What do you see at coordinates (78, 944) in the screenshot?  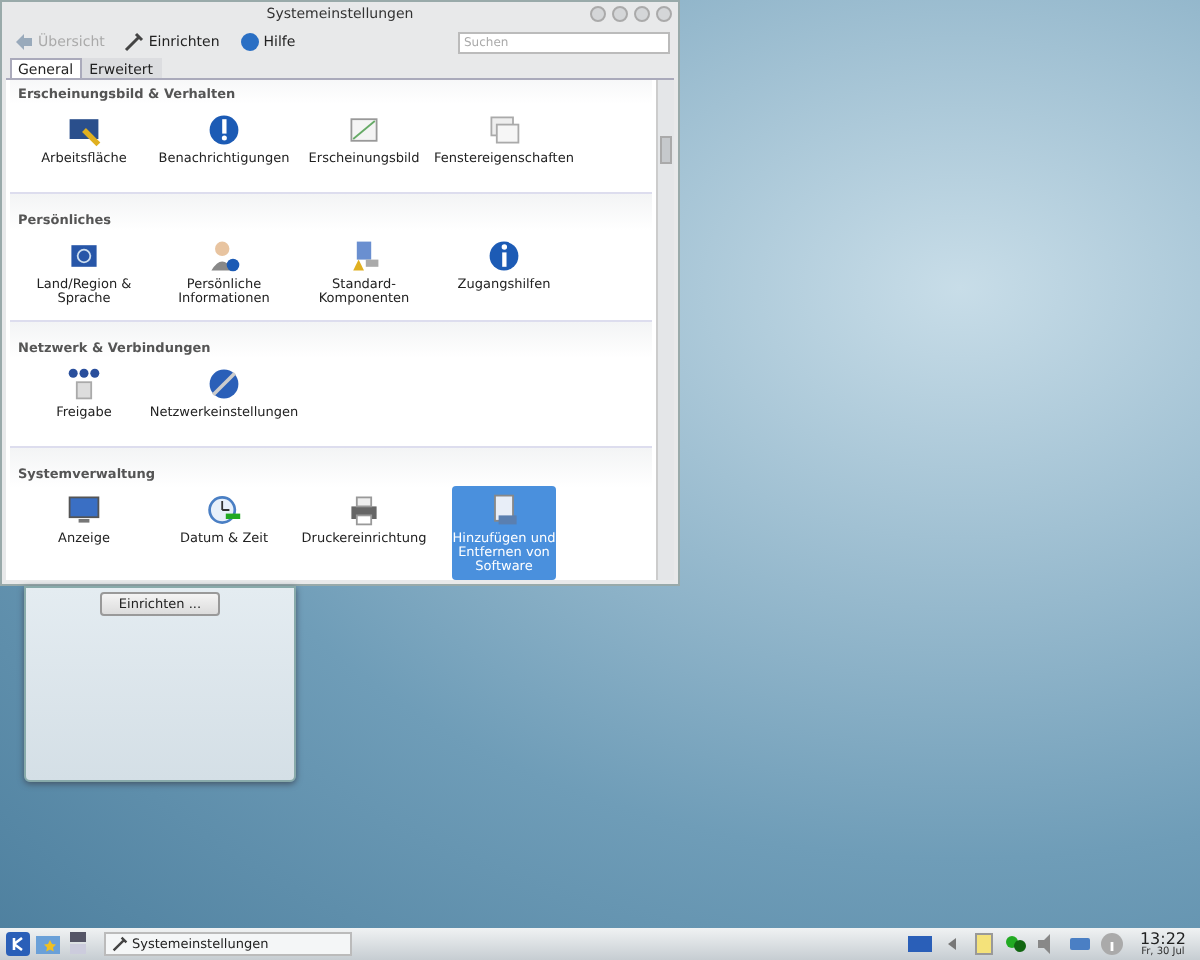 I see `desktop-pager-icon` at bounding box center [78, 944].